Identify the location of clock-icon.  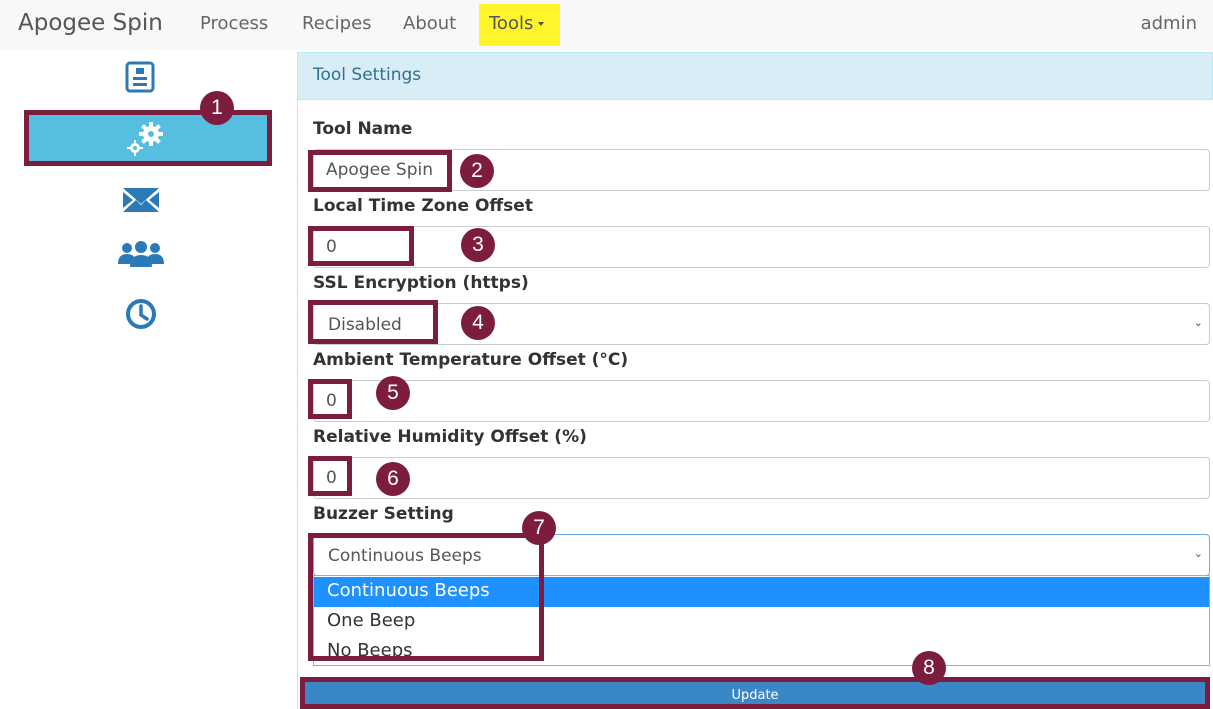
(141, 314).